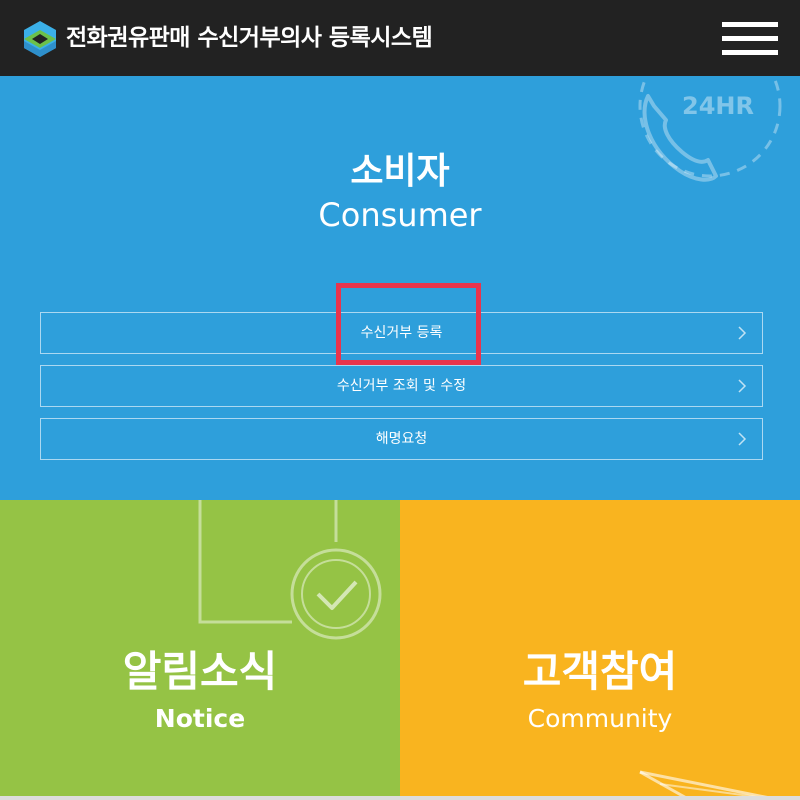 Image resolution: width=800 pixels, height=800 pixels. I want to click on menu-row-label: 수신거부 등록, so click(401, 333).